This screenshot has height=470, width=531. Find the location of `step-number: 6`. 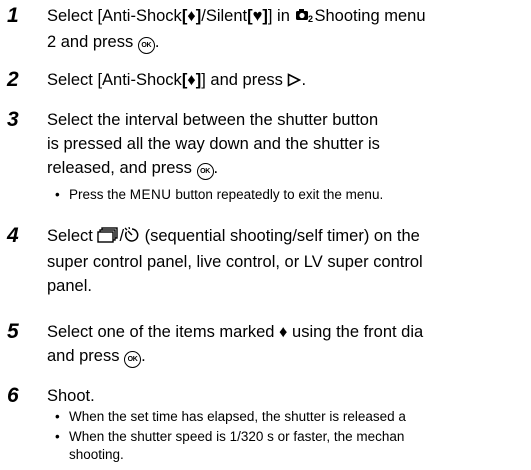

step-number: 6 is located at coordinates (13, 395).